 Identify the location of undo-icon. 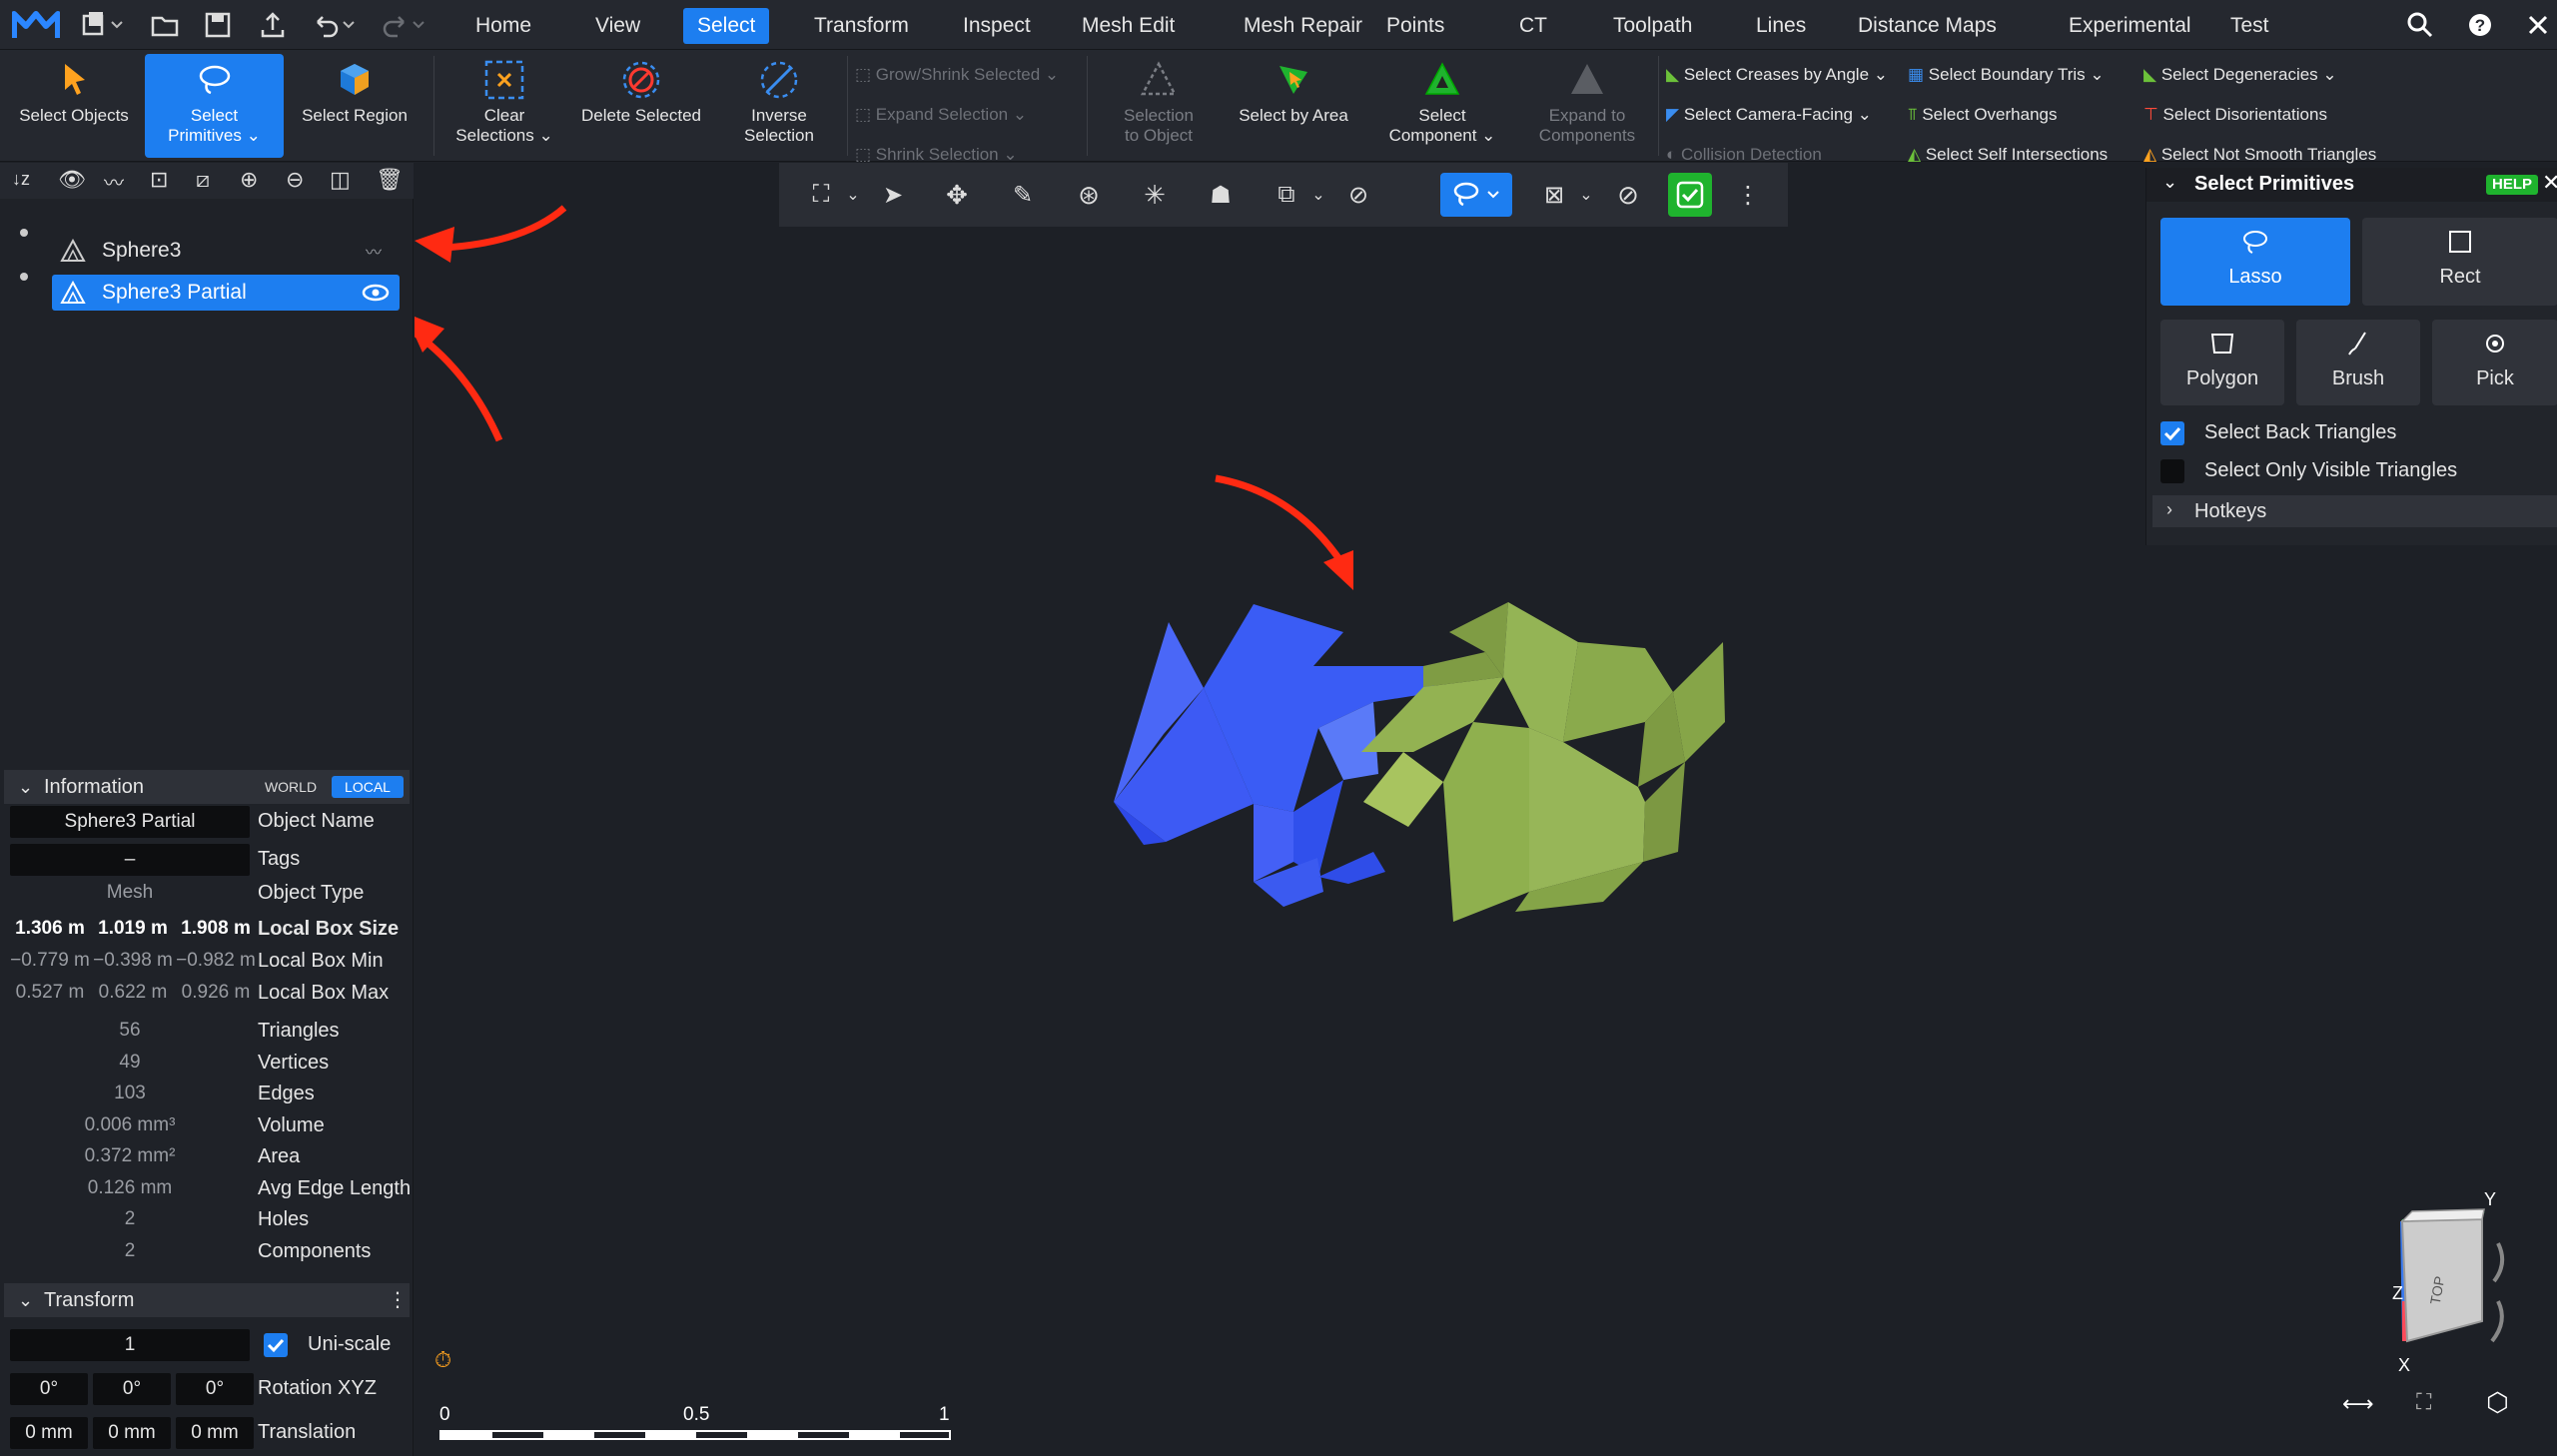
(335, 25).